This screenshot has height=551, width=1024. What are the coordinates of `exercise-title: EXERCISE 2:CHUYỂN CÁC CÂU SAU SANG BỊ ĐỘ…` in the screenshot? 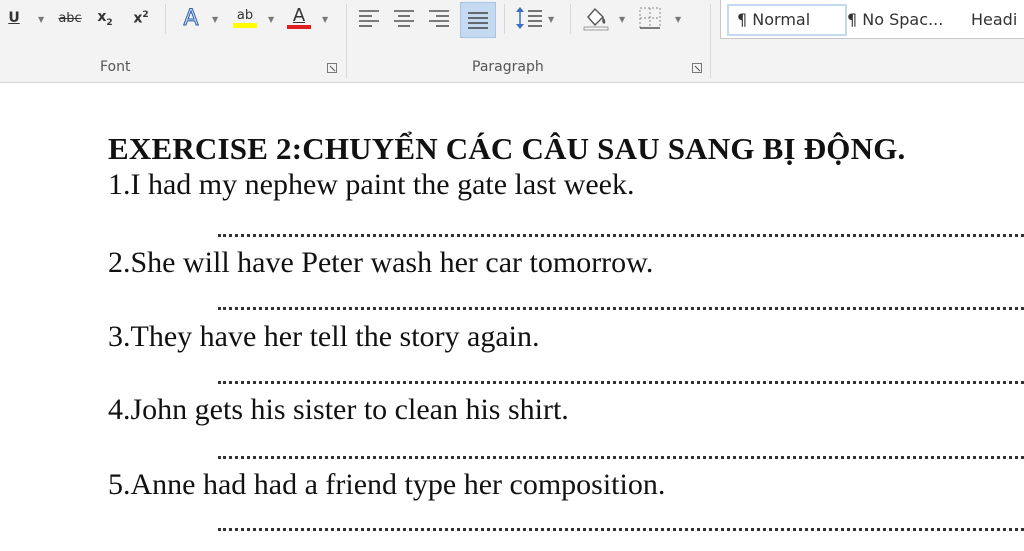 It's located at (507, 148).